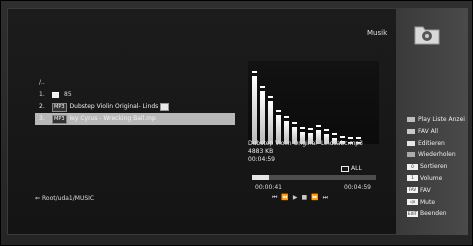  I want to click on blue-key-icon, so click(411, 155).